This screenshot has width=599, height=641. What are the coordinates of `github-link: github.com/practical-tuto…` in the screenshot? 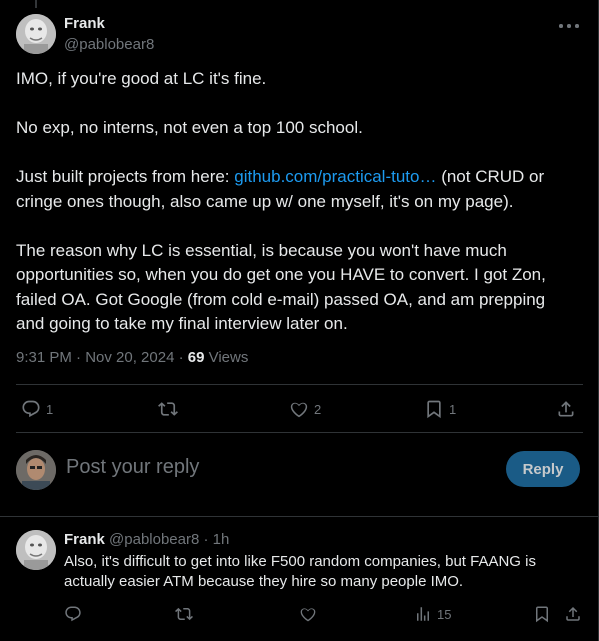 It's located at (335, 176).